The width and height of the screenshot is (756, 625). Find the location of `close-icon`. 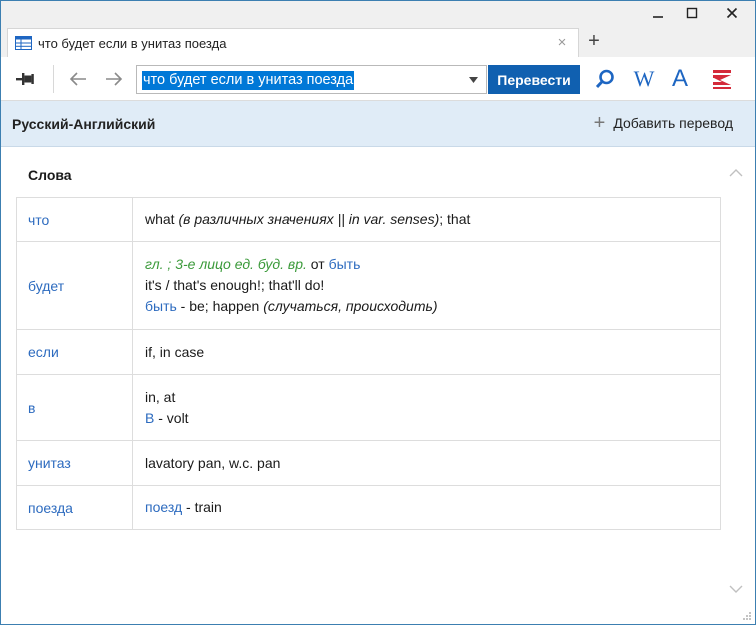

close-icon is located at coordinates (732, 13).